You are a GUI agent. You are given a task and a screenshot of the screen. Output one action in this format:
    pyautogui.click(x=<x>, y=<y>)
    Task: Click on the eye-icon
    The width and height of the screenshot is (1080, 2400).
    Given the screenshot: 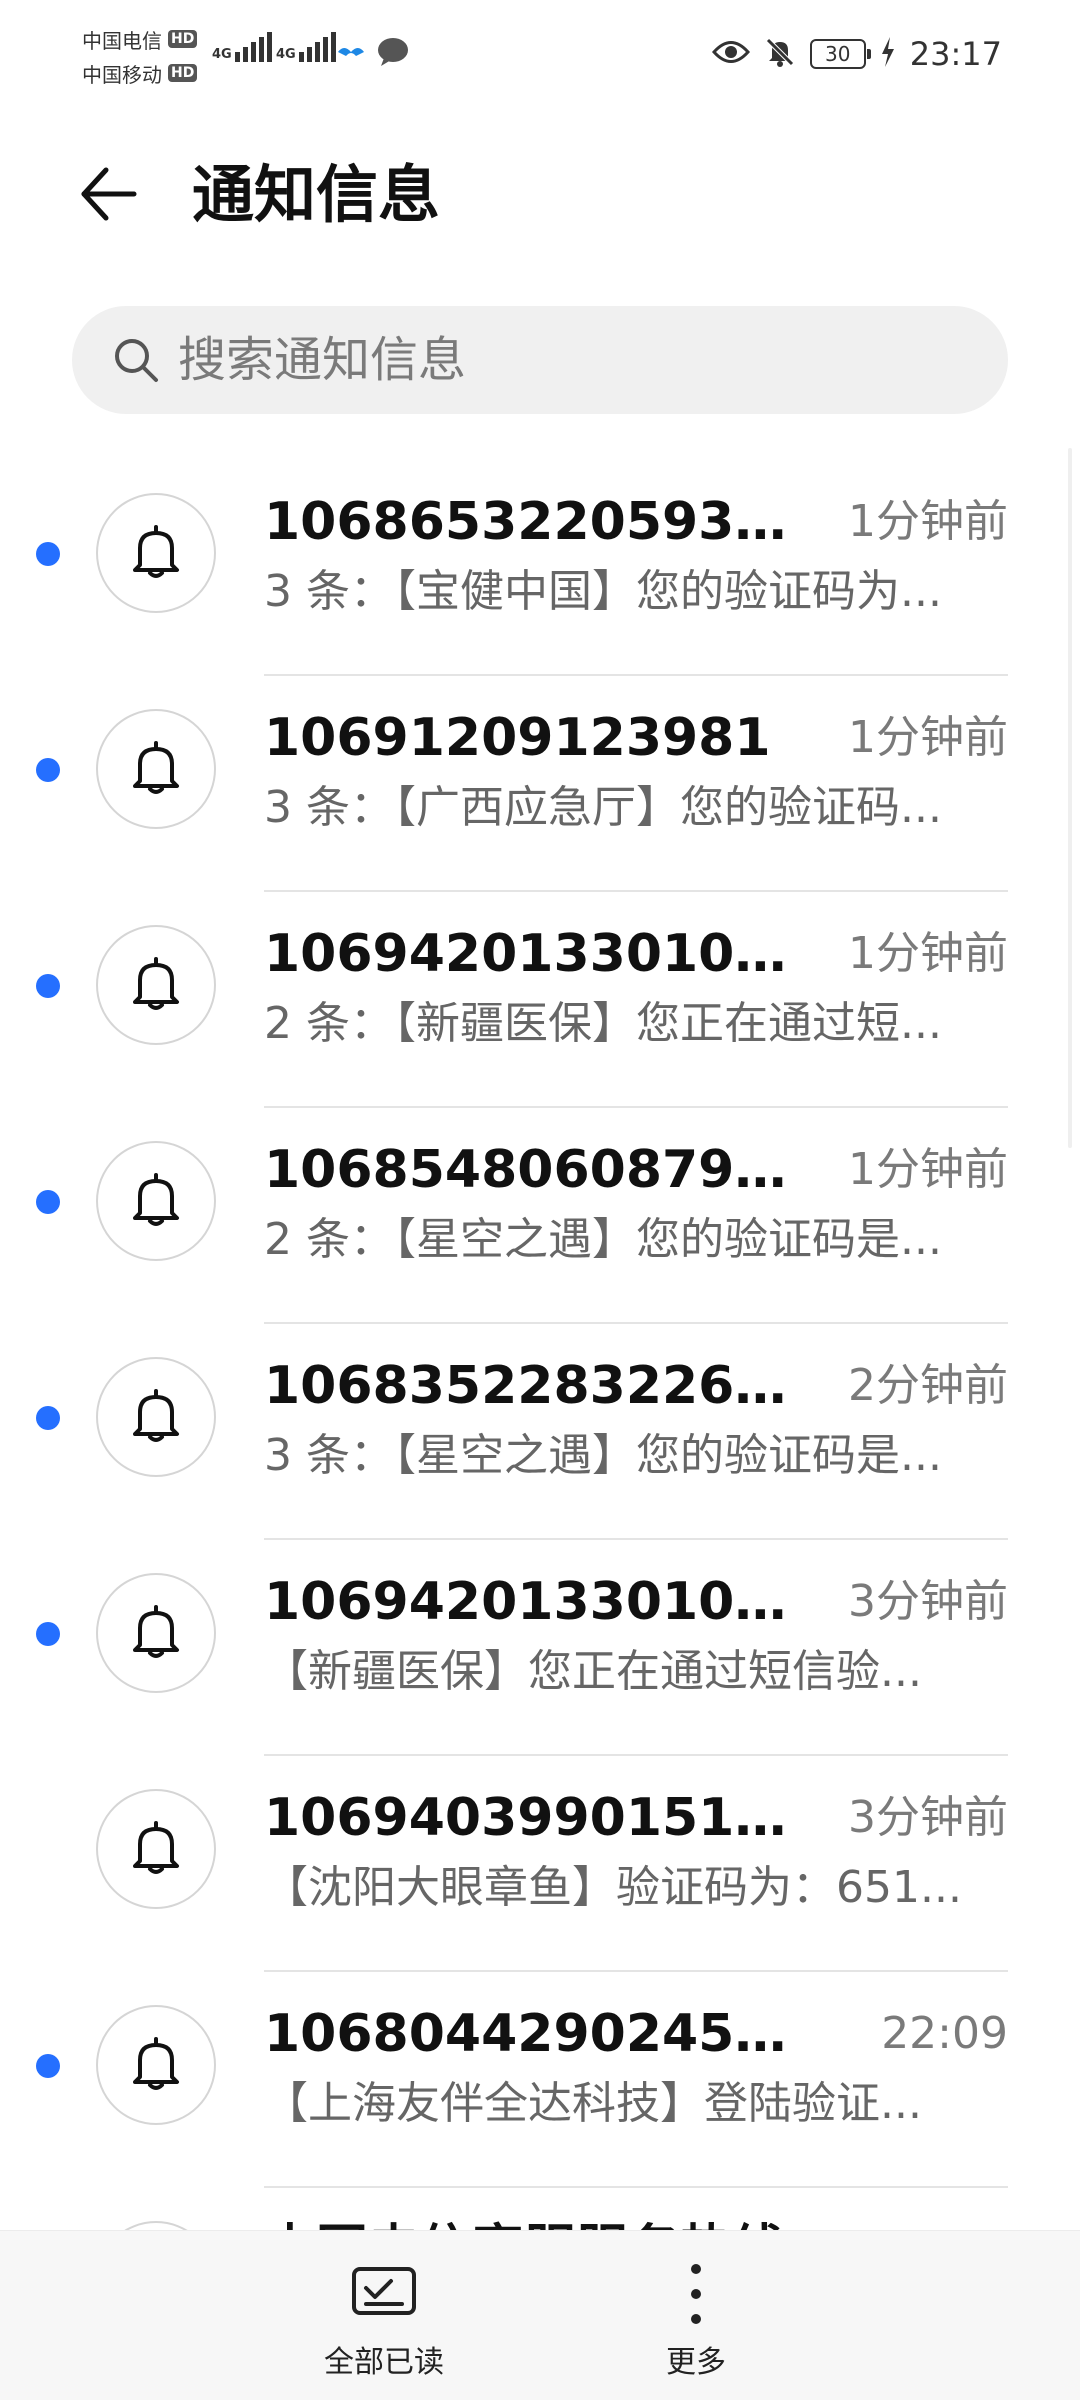 What is the action you would take?
    pyautogui.click(x=730, y=54)
    